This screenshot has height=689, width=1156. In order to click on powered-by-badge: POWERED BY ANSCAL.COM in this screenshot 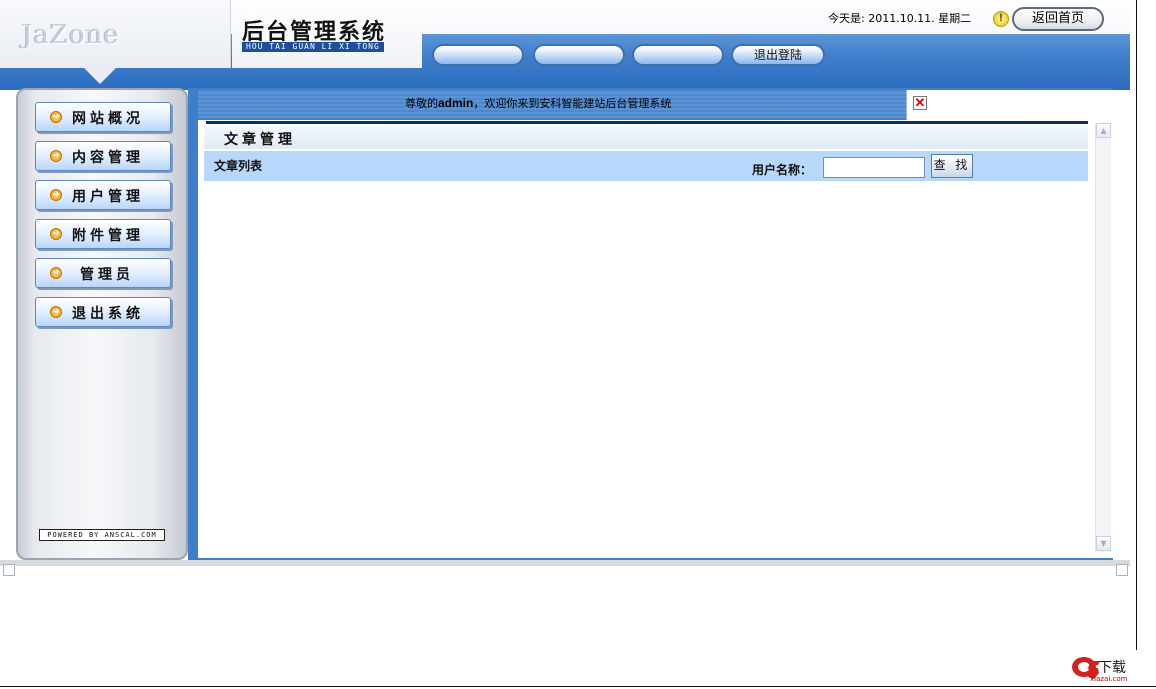, I will do `click(102, 535)`.